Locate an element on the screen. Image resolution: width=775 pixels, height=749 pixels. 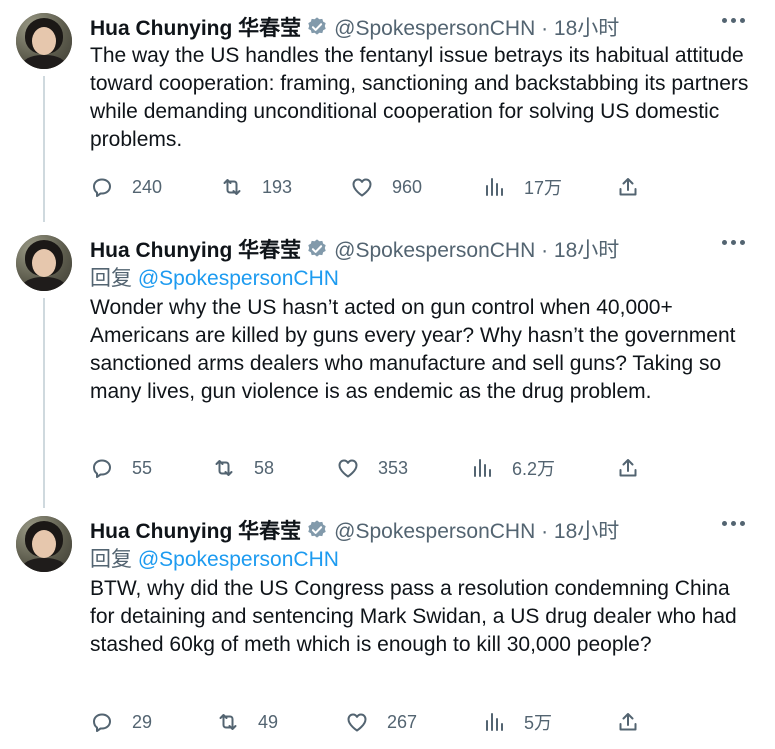
like-button: 267 is located at coordinates (381, 722).